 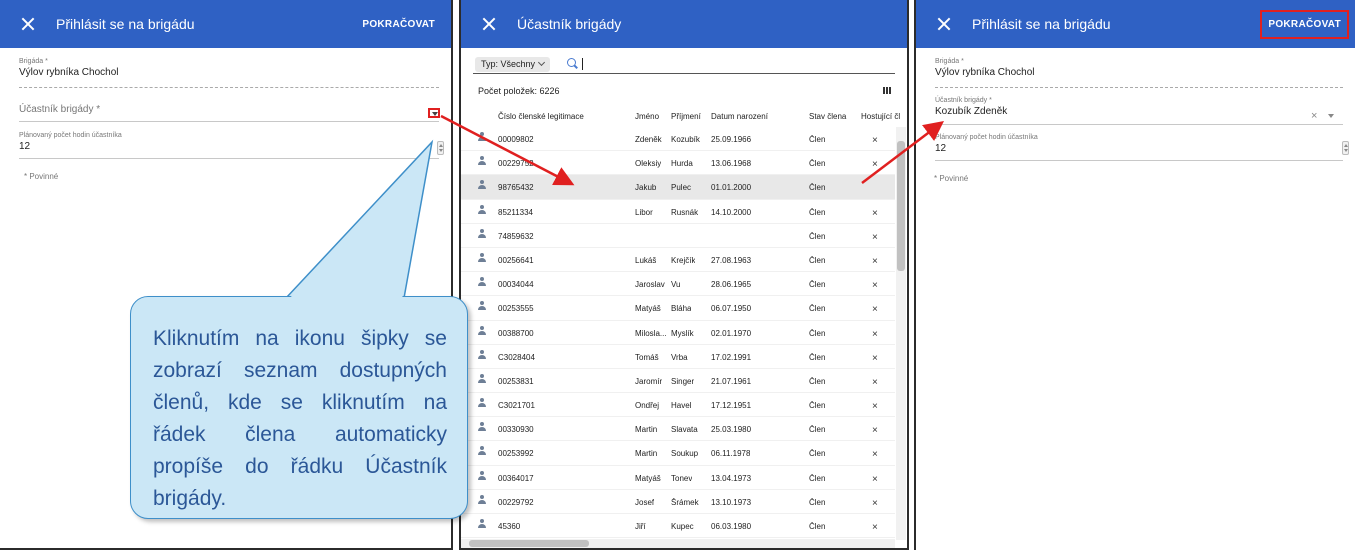 What do you see at coordinates (683, 260) in the screenshot?
I see `last-name-cell: Krejčík` at bounding box center [683, 260].